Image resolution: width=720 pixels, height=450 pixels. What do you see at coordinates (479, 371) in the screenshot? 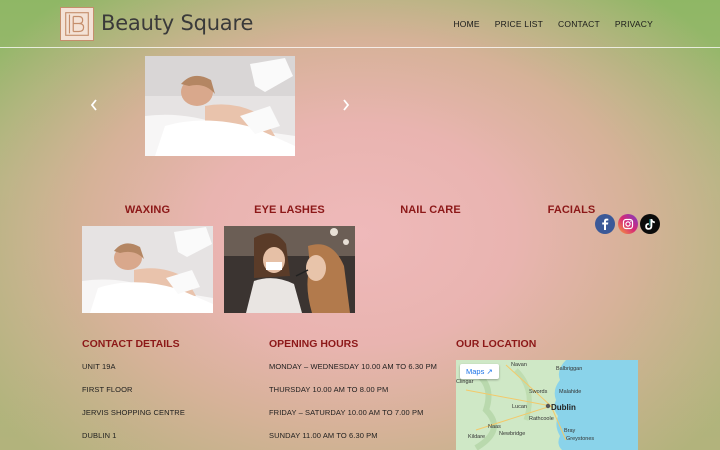
I see `maps-link-button: Maps ↗` at bounding box center [479, 371].